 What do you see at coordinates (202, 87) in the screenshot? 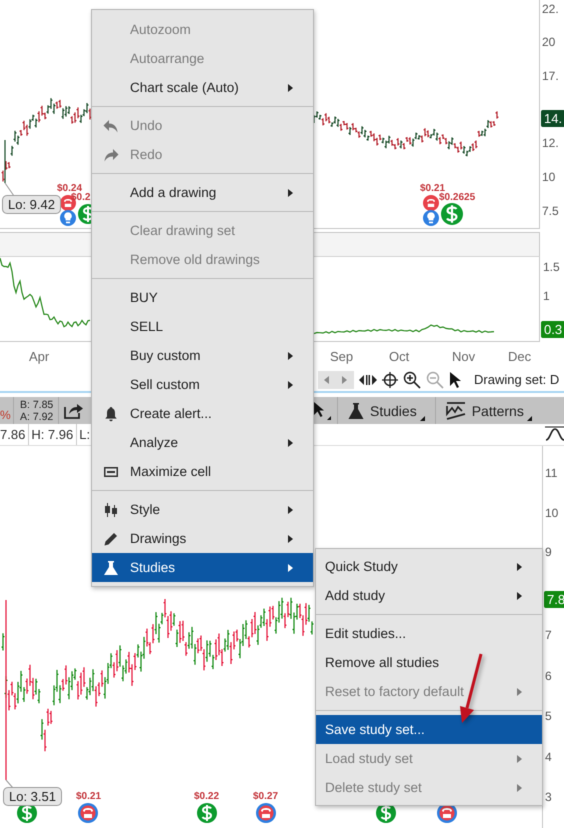
I see `menu-item: Chart scale (Auto)` at bounding box center [202, 87].